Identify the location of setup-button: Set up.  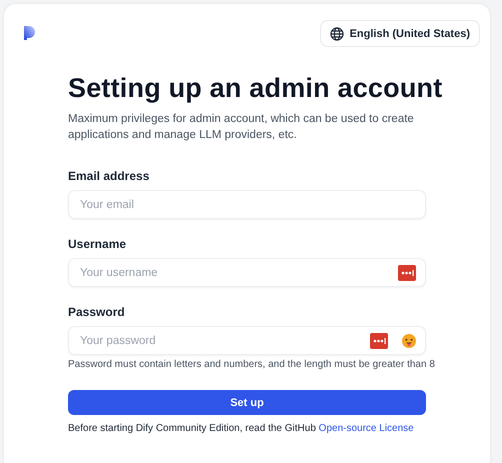
(247, 402).